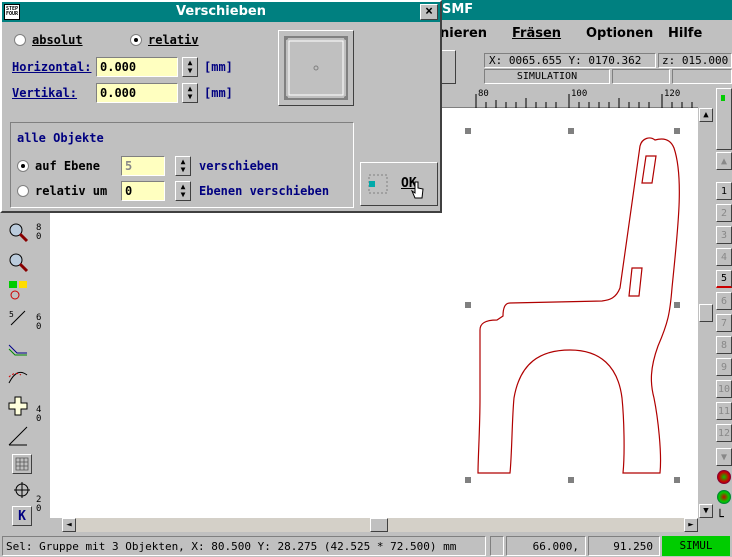 This screenshot has width=732, height=557. Describe the element at coordinates (724, 279) in the screenshot. I see `layer-button-5: 5` at that location.